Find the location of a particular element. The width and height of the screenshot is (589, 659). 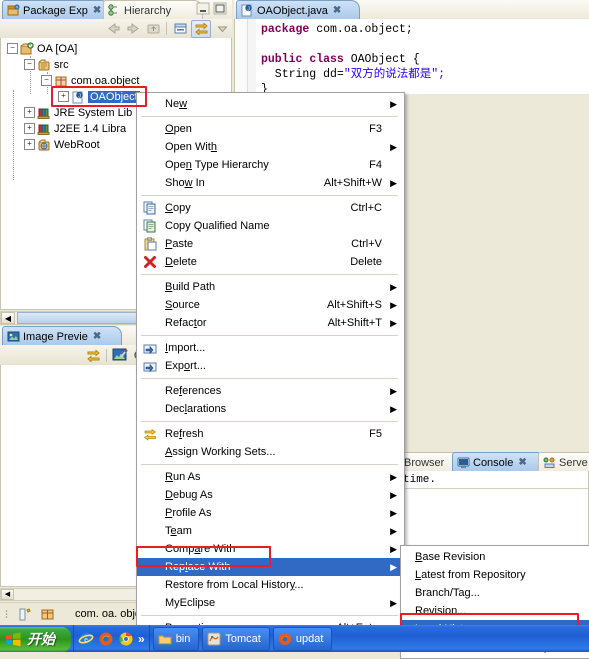

tab-console: Console ✖ is located at coordinates (499, 462).